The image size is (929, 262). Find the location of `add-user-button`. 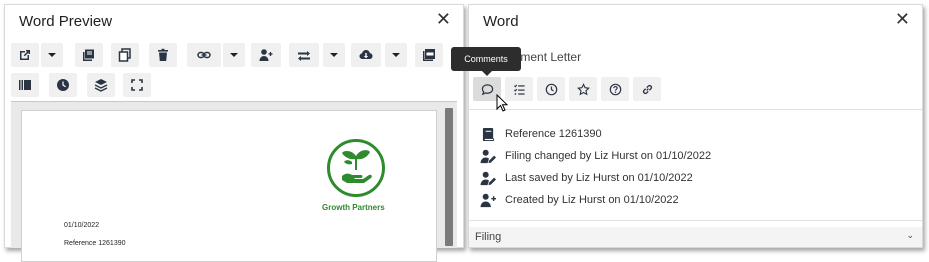

add-user-button is located at coordinates (266, 55).